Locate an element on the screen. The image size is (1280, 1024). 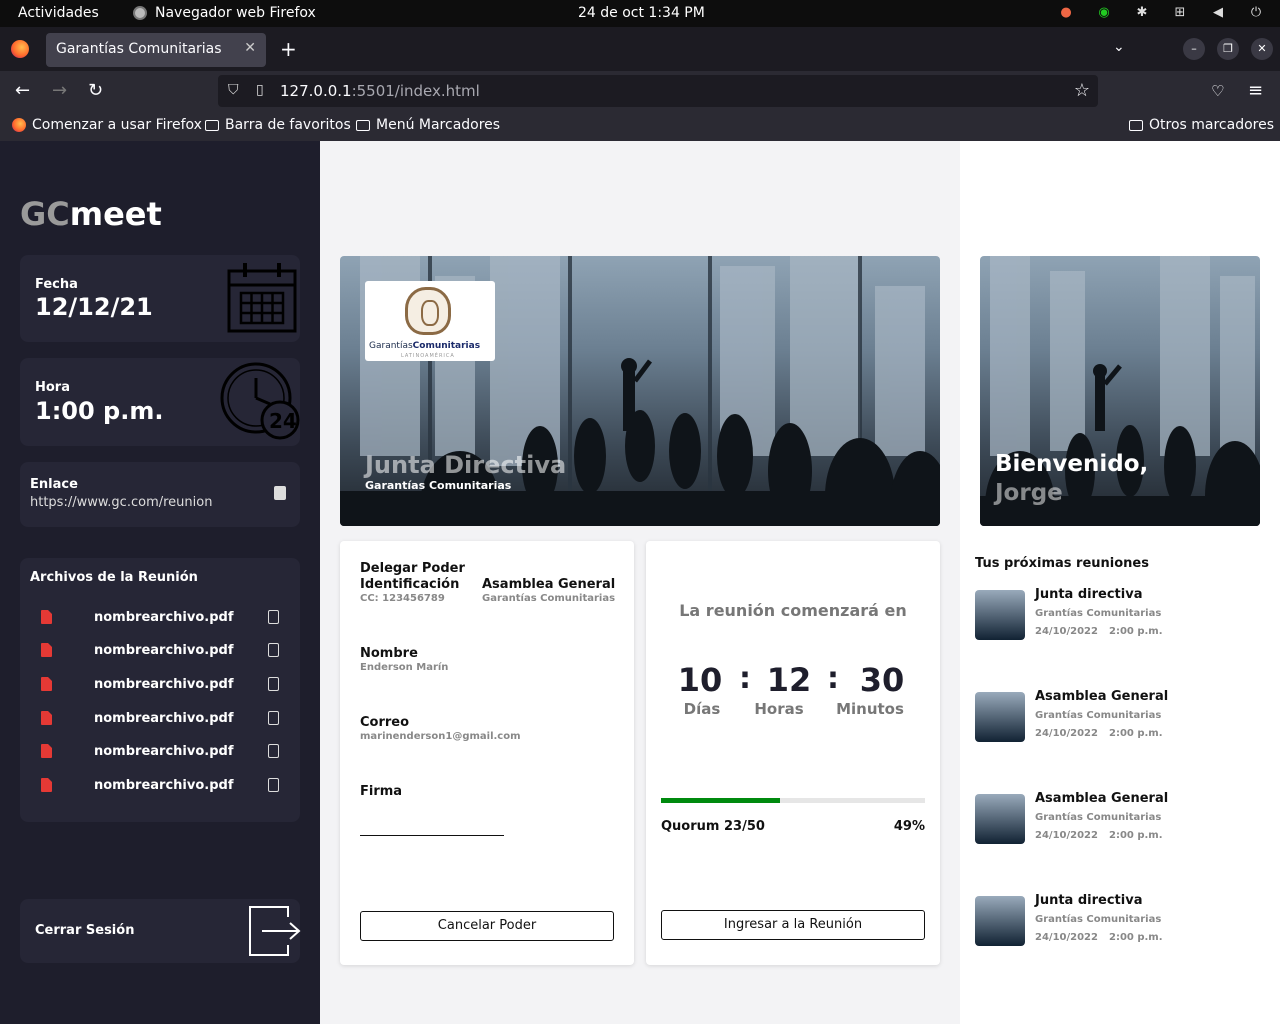
time-label: Hora is located at coordinates (52, 387).